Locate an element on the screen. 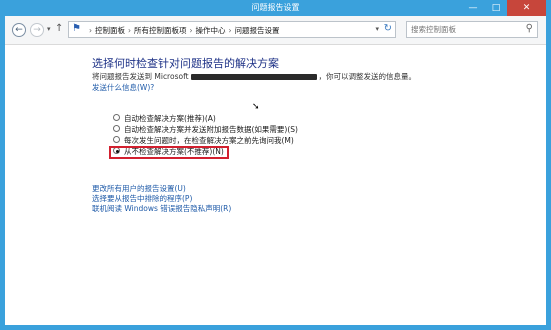  description-start: 将问题报告发送到 Microsoft is located at coordinates (140, 76).